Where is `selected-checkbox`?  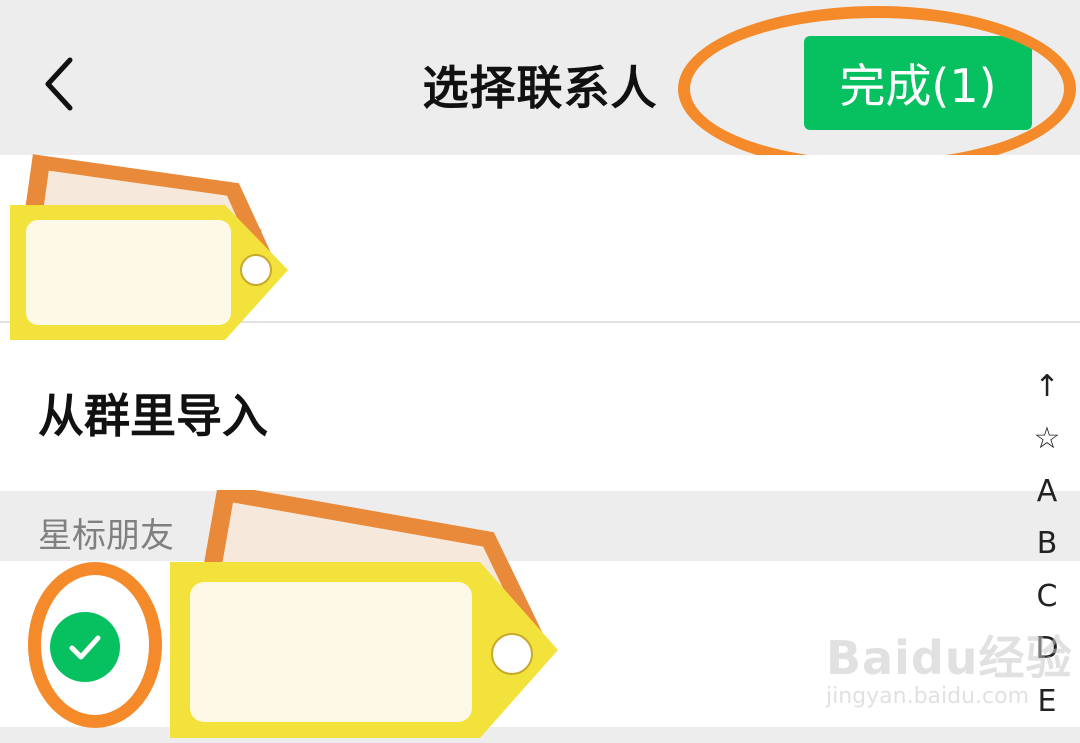 selected-checkbox is located at coordinates (85, 647).